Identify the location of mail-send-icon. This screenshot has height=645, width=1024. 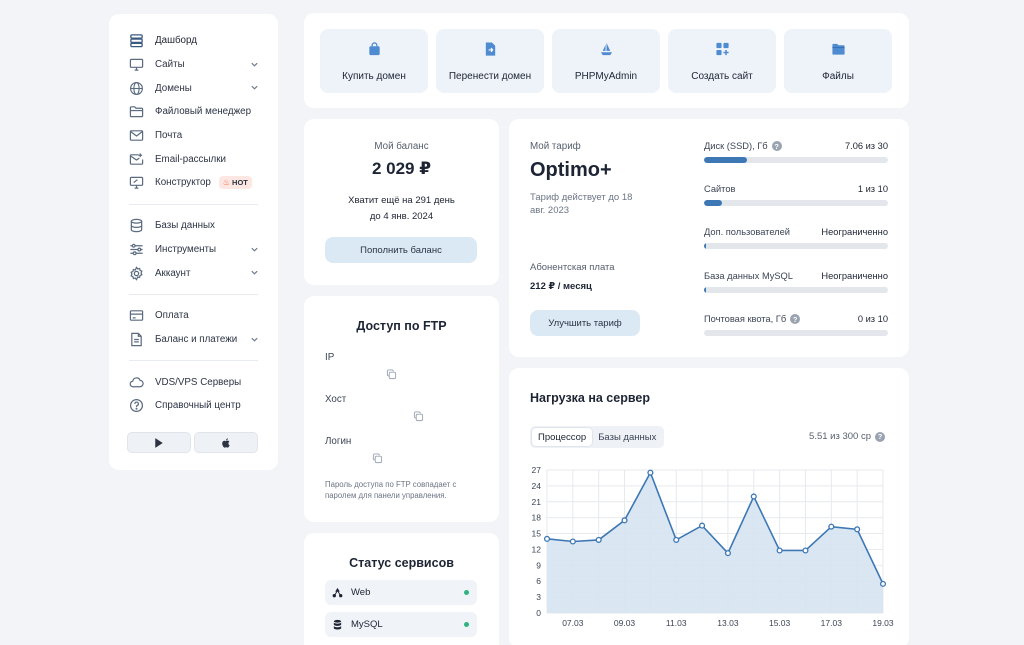
(136, 159).